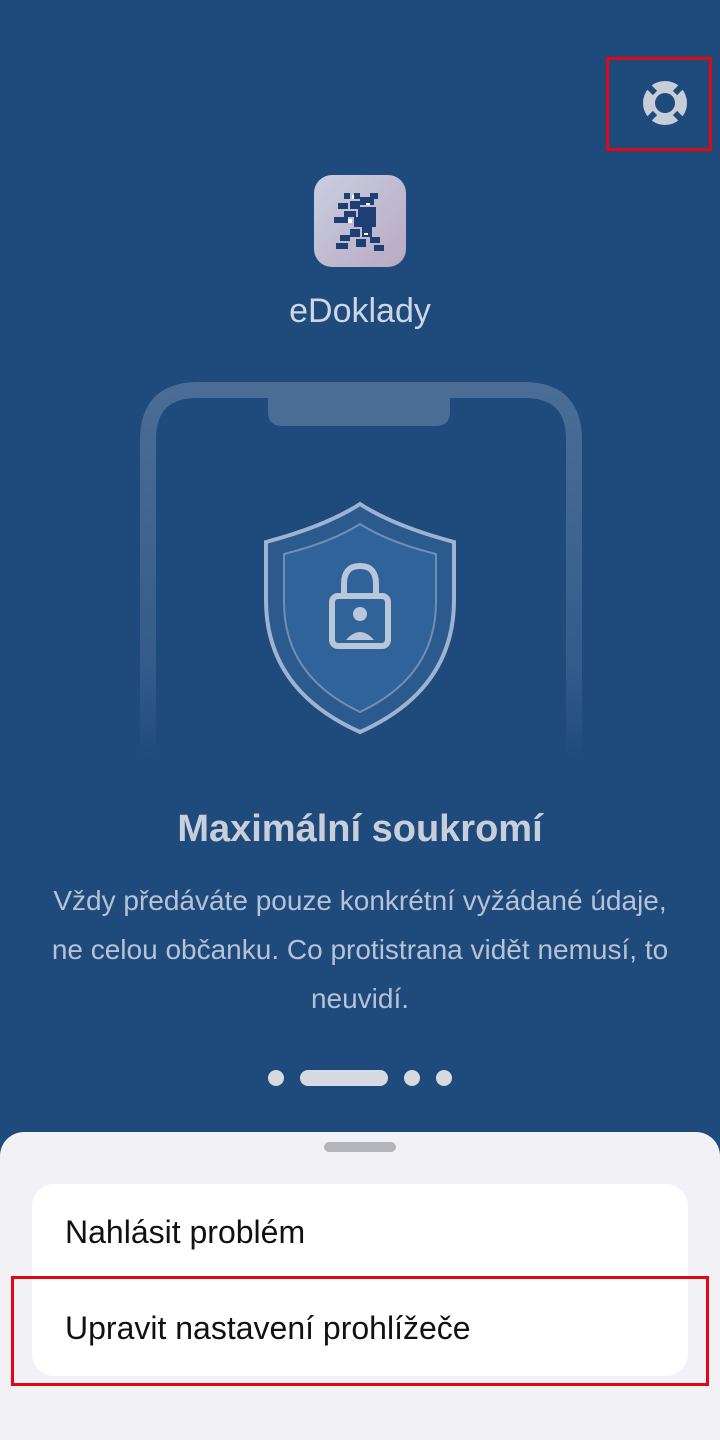 The height and width of the screenshot is (1440, 720). What do you see at coordinates (360, 311) in the screenshot?
I see `app-name: eDoklady` at bounding box center [360, 311].